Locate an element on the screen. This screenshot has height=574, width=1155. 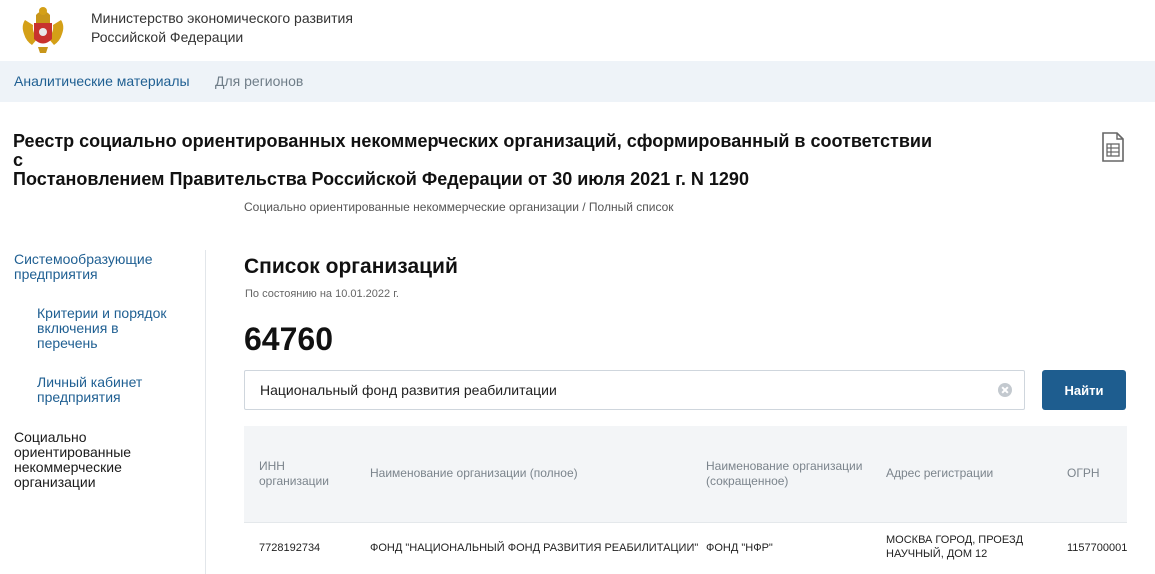
ministry-name-line2: Российской Федерации is located at coordinates (167, 37).